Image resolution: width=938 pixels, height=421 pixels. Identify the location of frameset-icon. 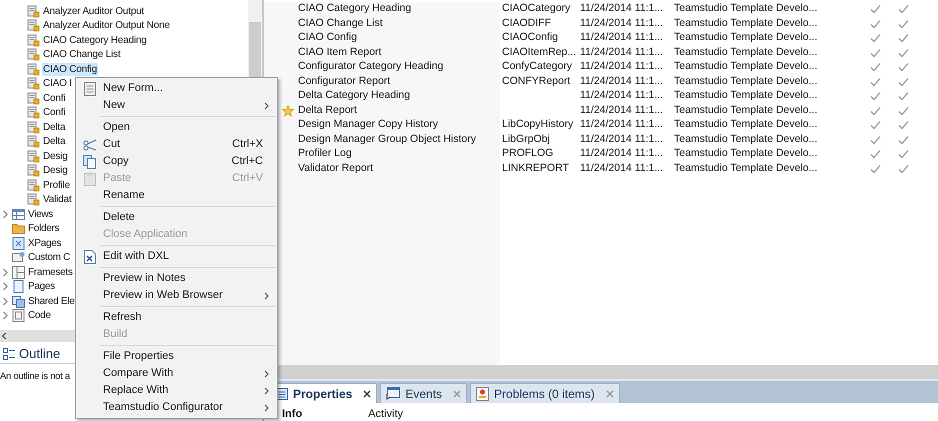
(18, 272).